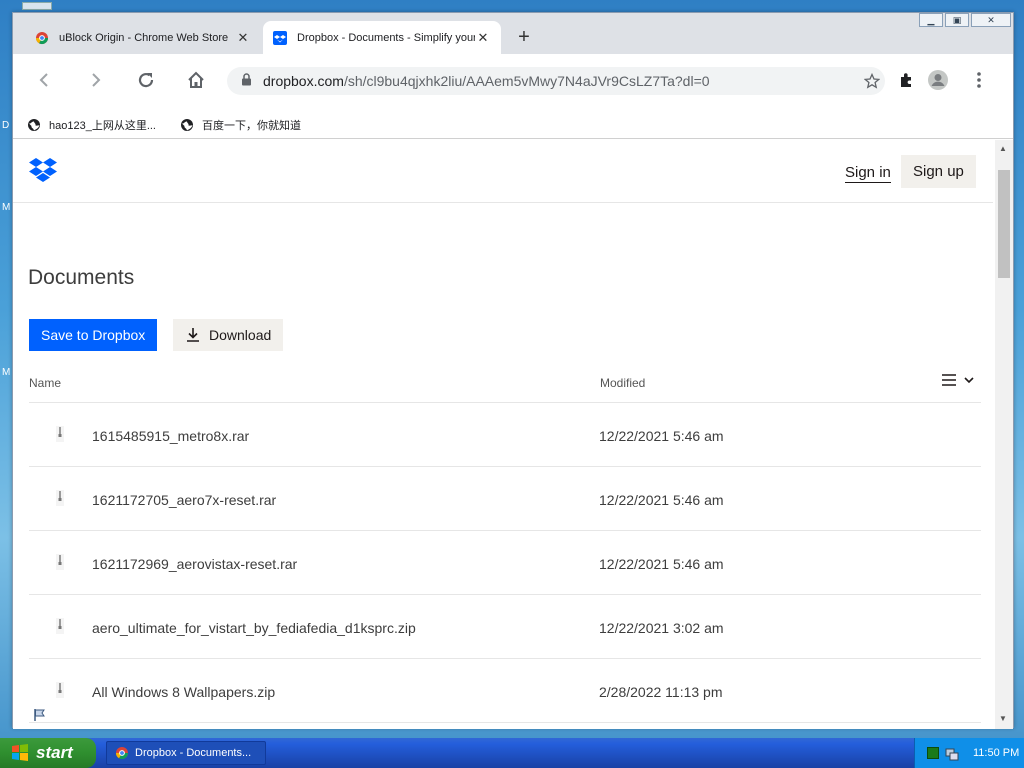 This screenshot has width=1024, height=768. I want to click on tab-dropbox: Dropbox - Documents - Simplify your ✕, so click(382, 37).